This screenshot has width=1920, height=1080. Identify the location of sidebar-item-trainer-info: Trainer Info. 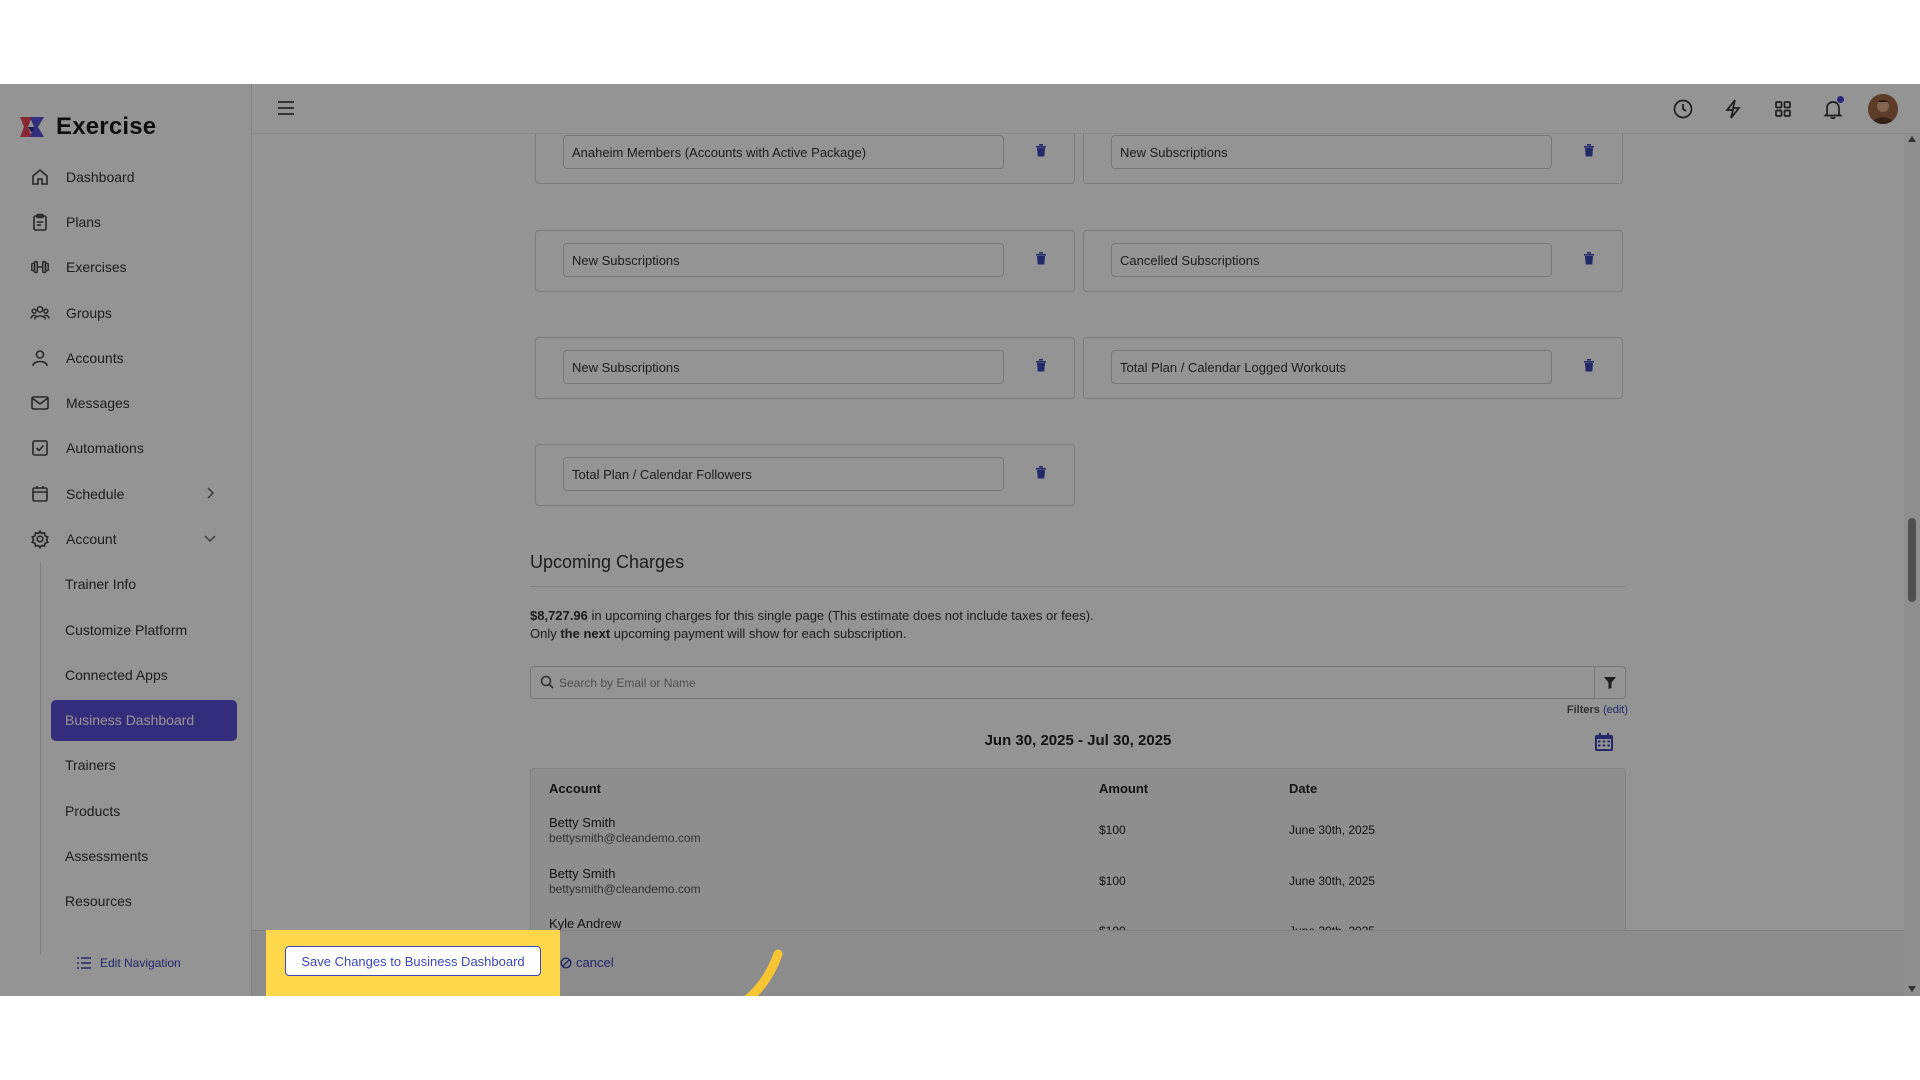
(126, 584).